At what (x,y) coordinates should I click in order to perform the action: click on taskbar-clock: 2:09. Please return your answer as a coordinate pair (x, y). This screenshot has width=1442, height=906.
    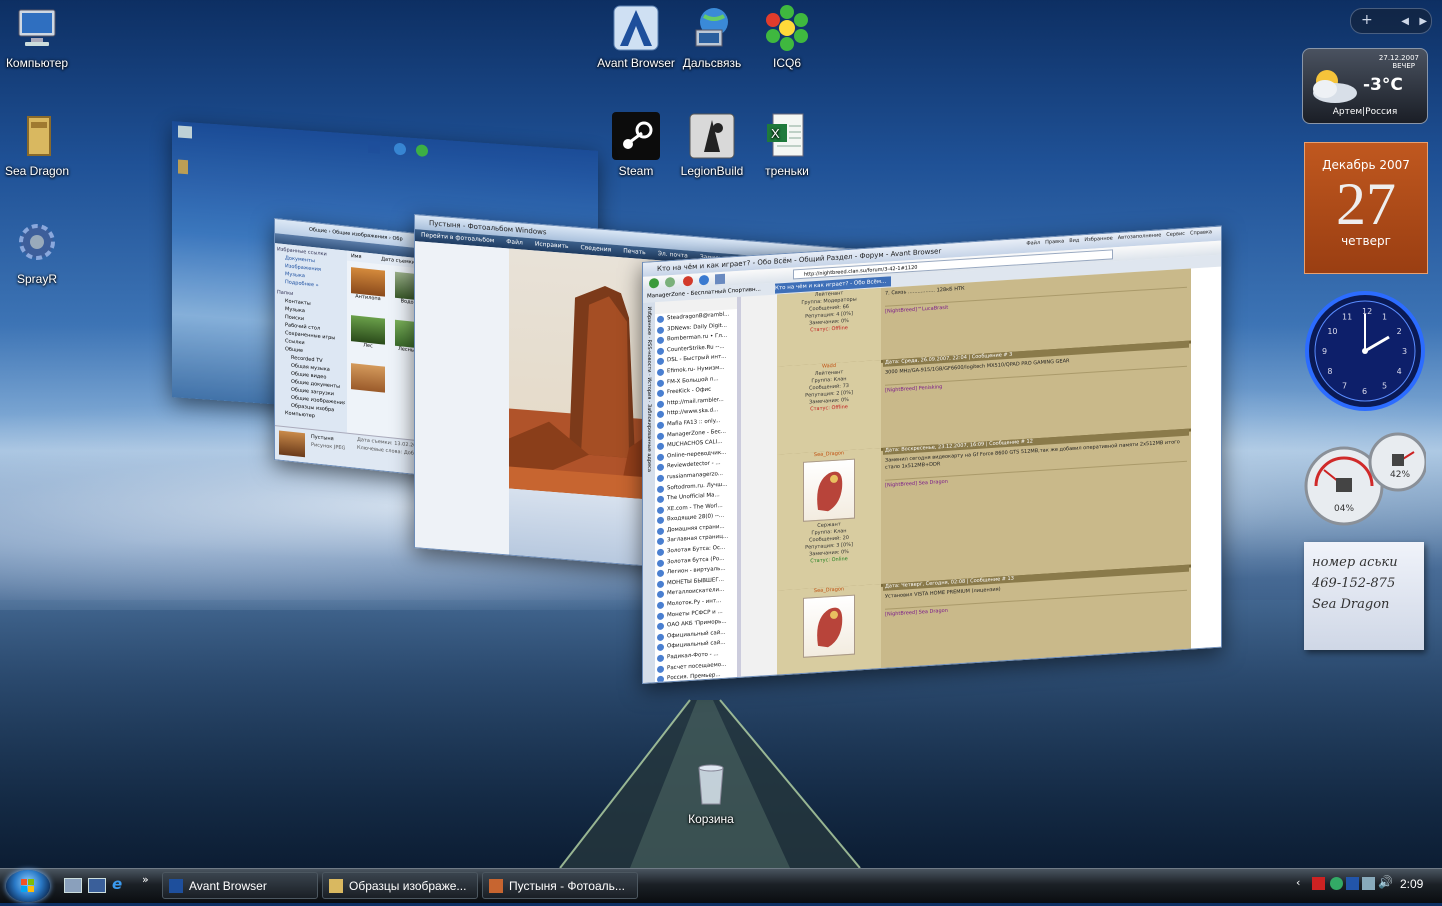
    Looking at the image, I should click on (1411, 884).